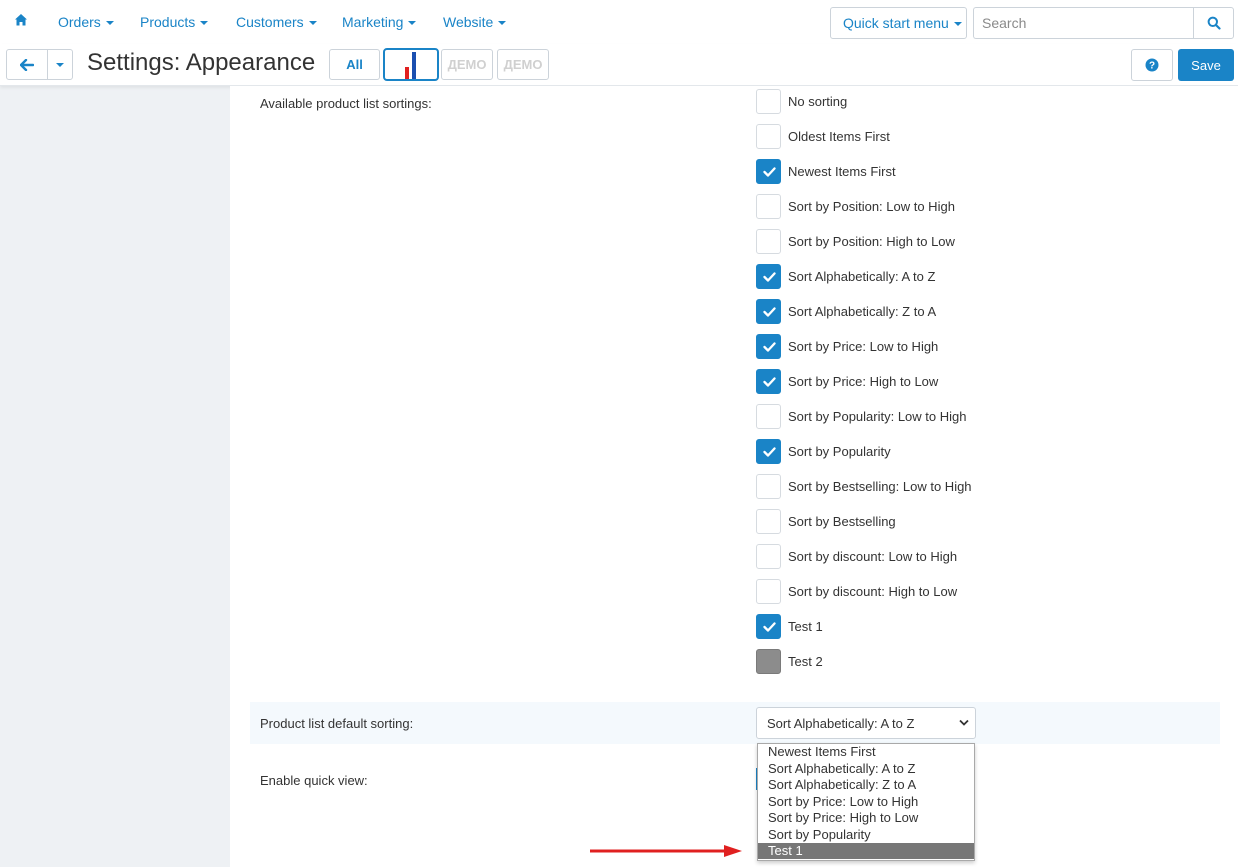  What do you see at coordinates (866, 785) in the screenshot?
I see `dropdown-option: Sort Alphabetically: Z to A` at bounding box center [866, 785].